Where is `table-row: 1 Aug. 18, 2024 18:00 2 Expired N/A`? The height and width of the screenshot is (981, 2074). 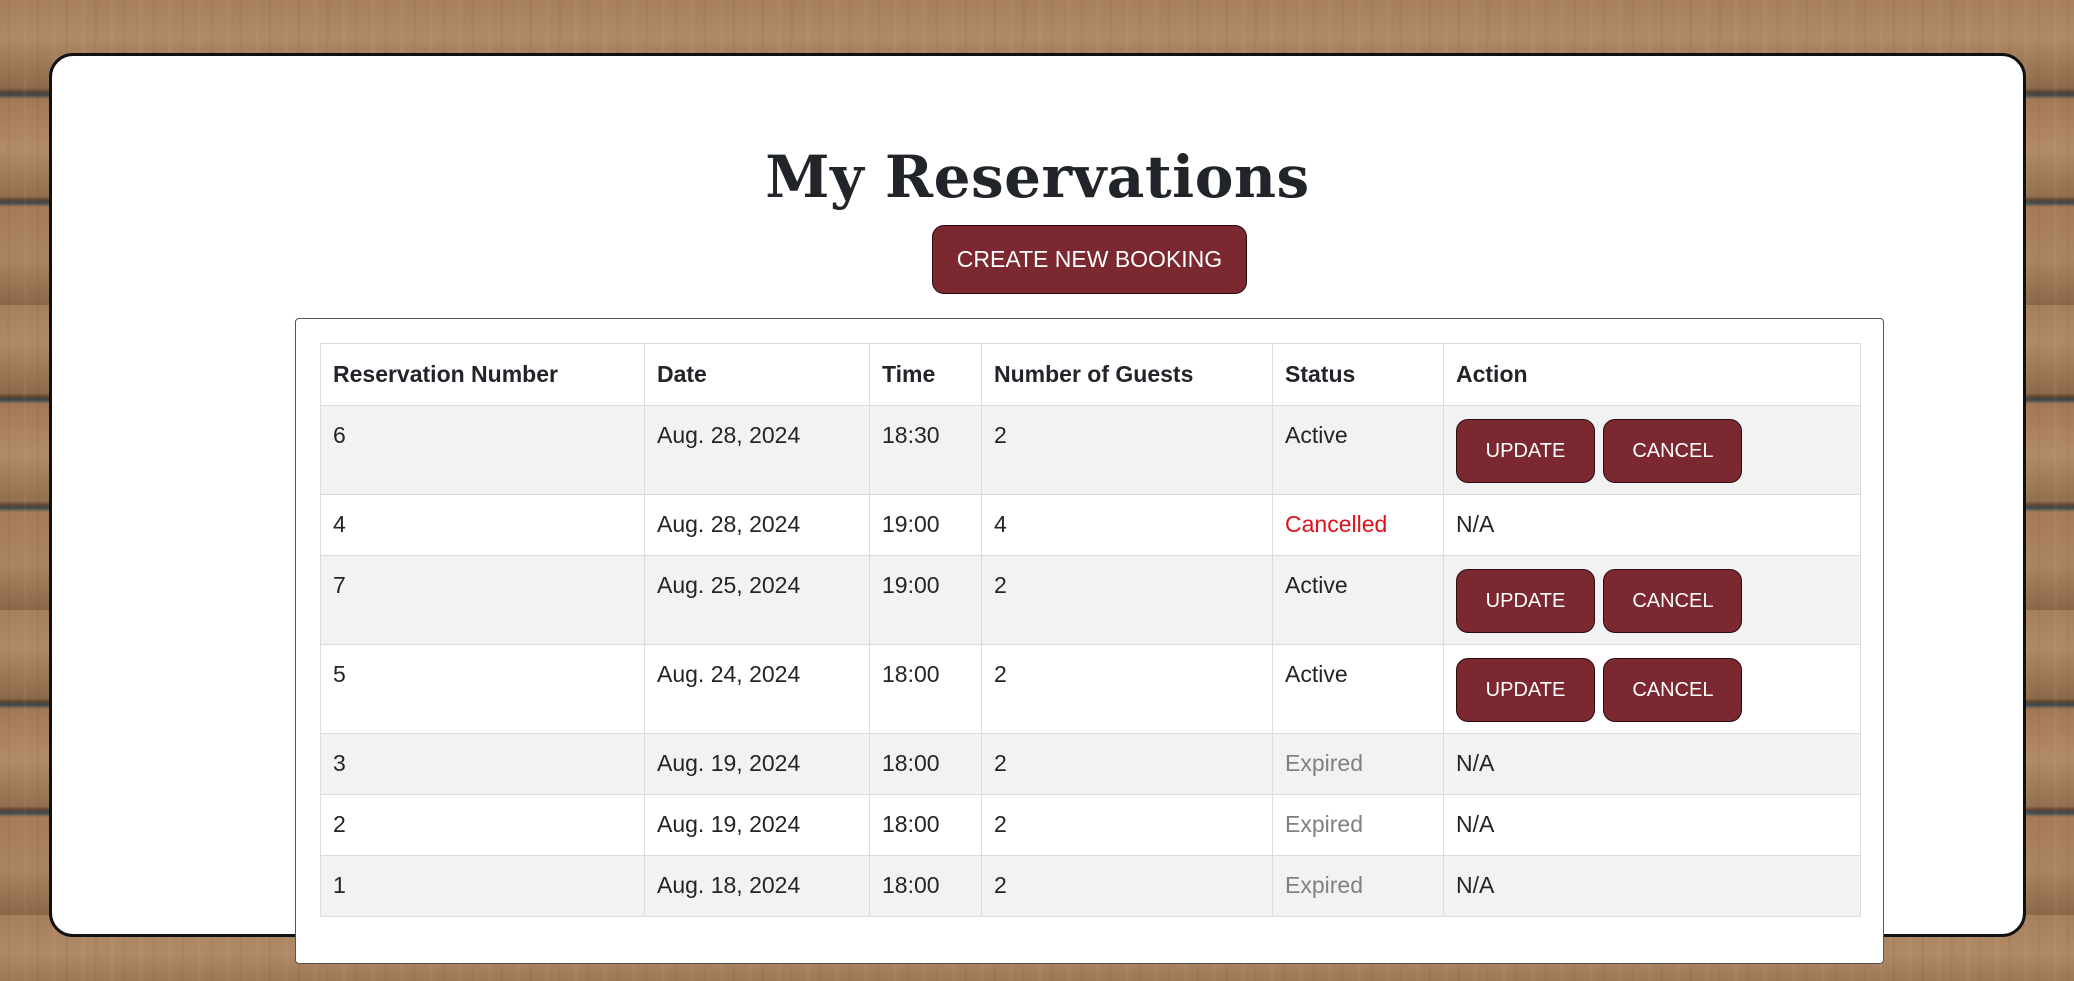 table-row: 1 Aug. 18, 2024 18:00 2 Expired N/A is located at coordinates (1090, 886).